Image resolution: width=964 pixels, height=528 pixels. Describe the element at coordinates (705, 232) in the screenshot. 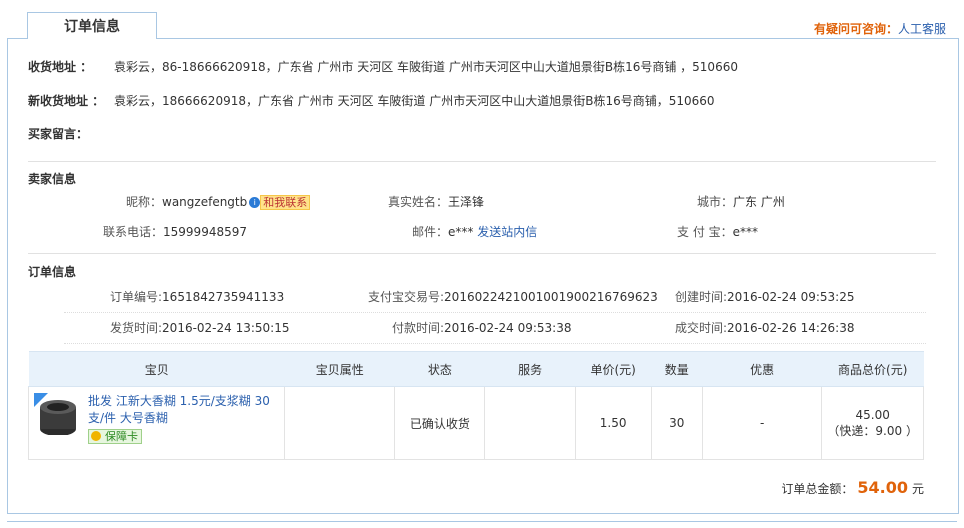

I see `alipay-label: 支 付 宝：` at that location.